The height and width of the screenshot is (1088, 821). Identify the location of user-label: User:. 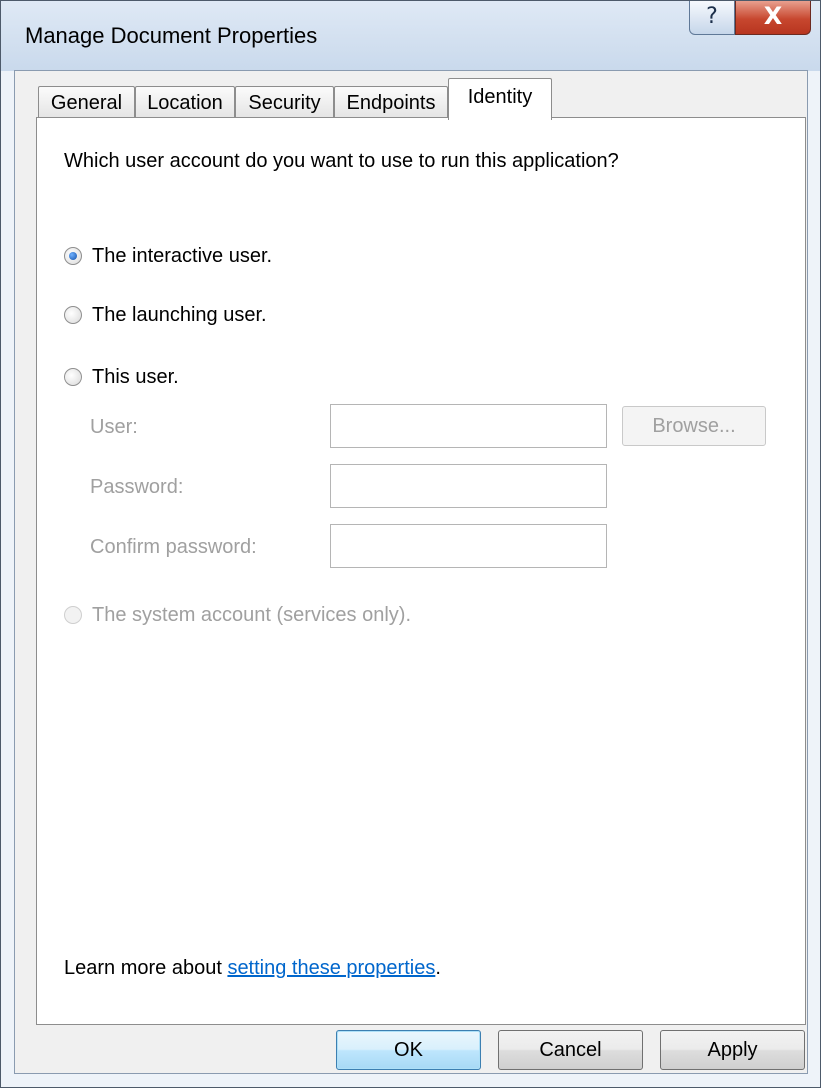
(114, 427).